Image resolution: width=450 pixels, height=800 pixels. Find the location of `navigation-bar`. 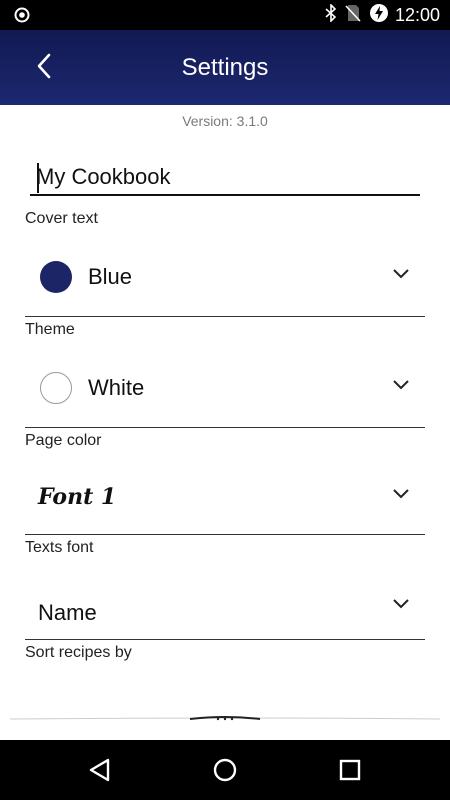

navigation-bar is located at coordinates (225, 770).